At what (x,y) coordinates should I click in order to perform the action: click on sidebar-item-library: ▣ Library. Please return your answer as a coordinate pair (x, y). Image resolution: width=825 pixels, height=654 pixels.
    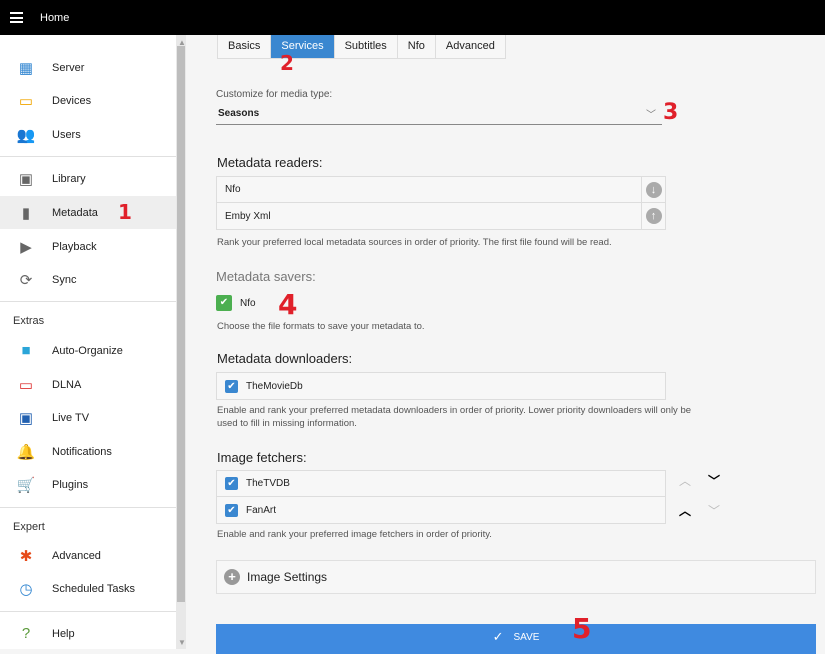
    Looking at the image, I should click on (88, 178).